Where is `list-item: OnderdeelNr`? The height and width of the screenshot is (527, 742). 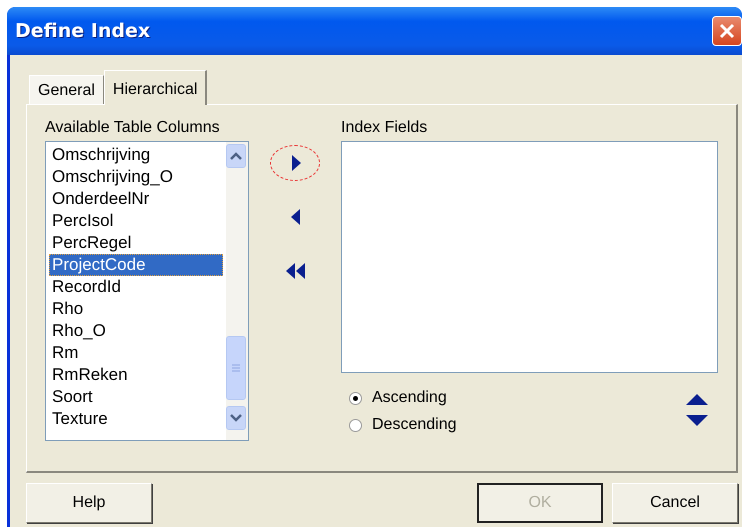
list-item: OnderdeelNr is located at coordinates (136, 199).